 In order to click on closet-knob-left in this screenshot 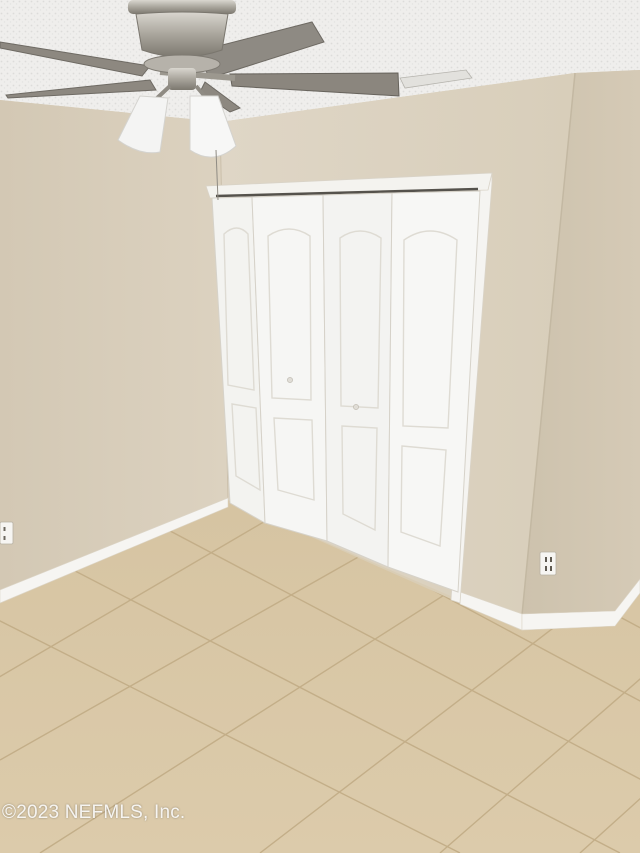, I will do `click(290, 380)`.